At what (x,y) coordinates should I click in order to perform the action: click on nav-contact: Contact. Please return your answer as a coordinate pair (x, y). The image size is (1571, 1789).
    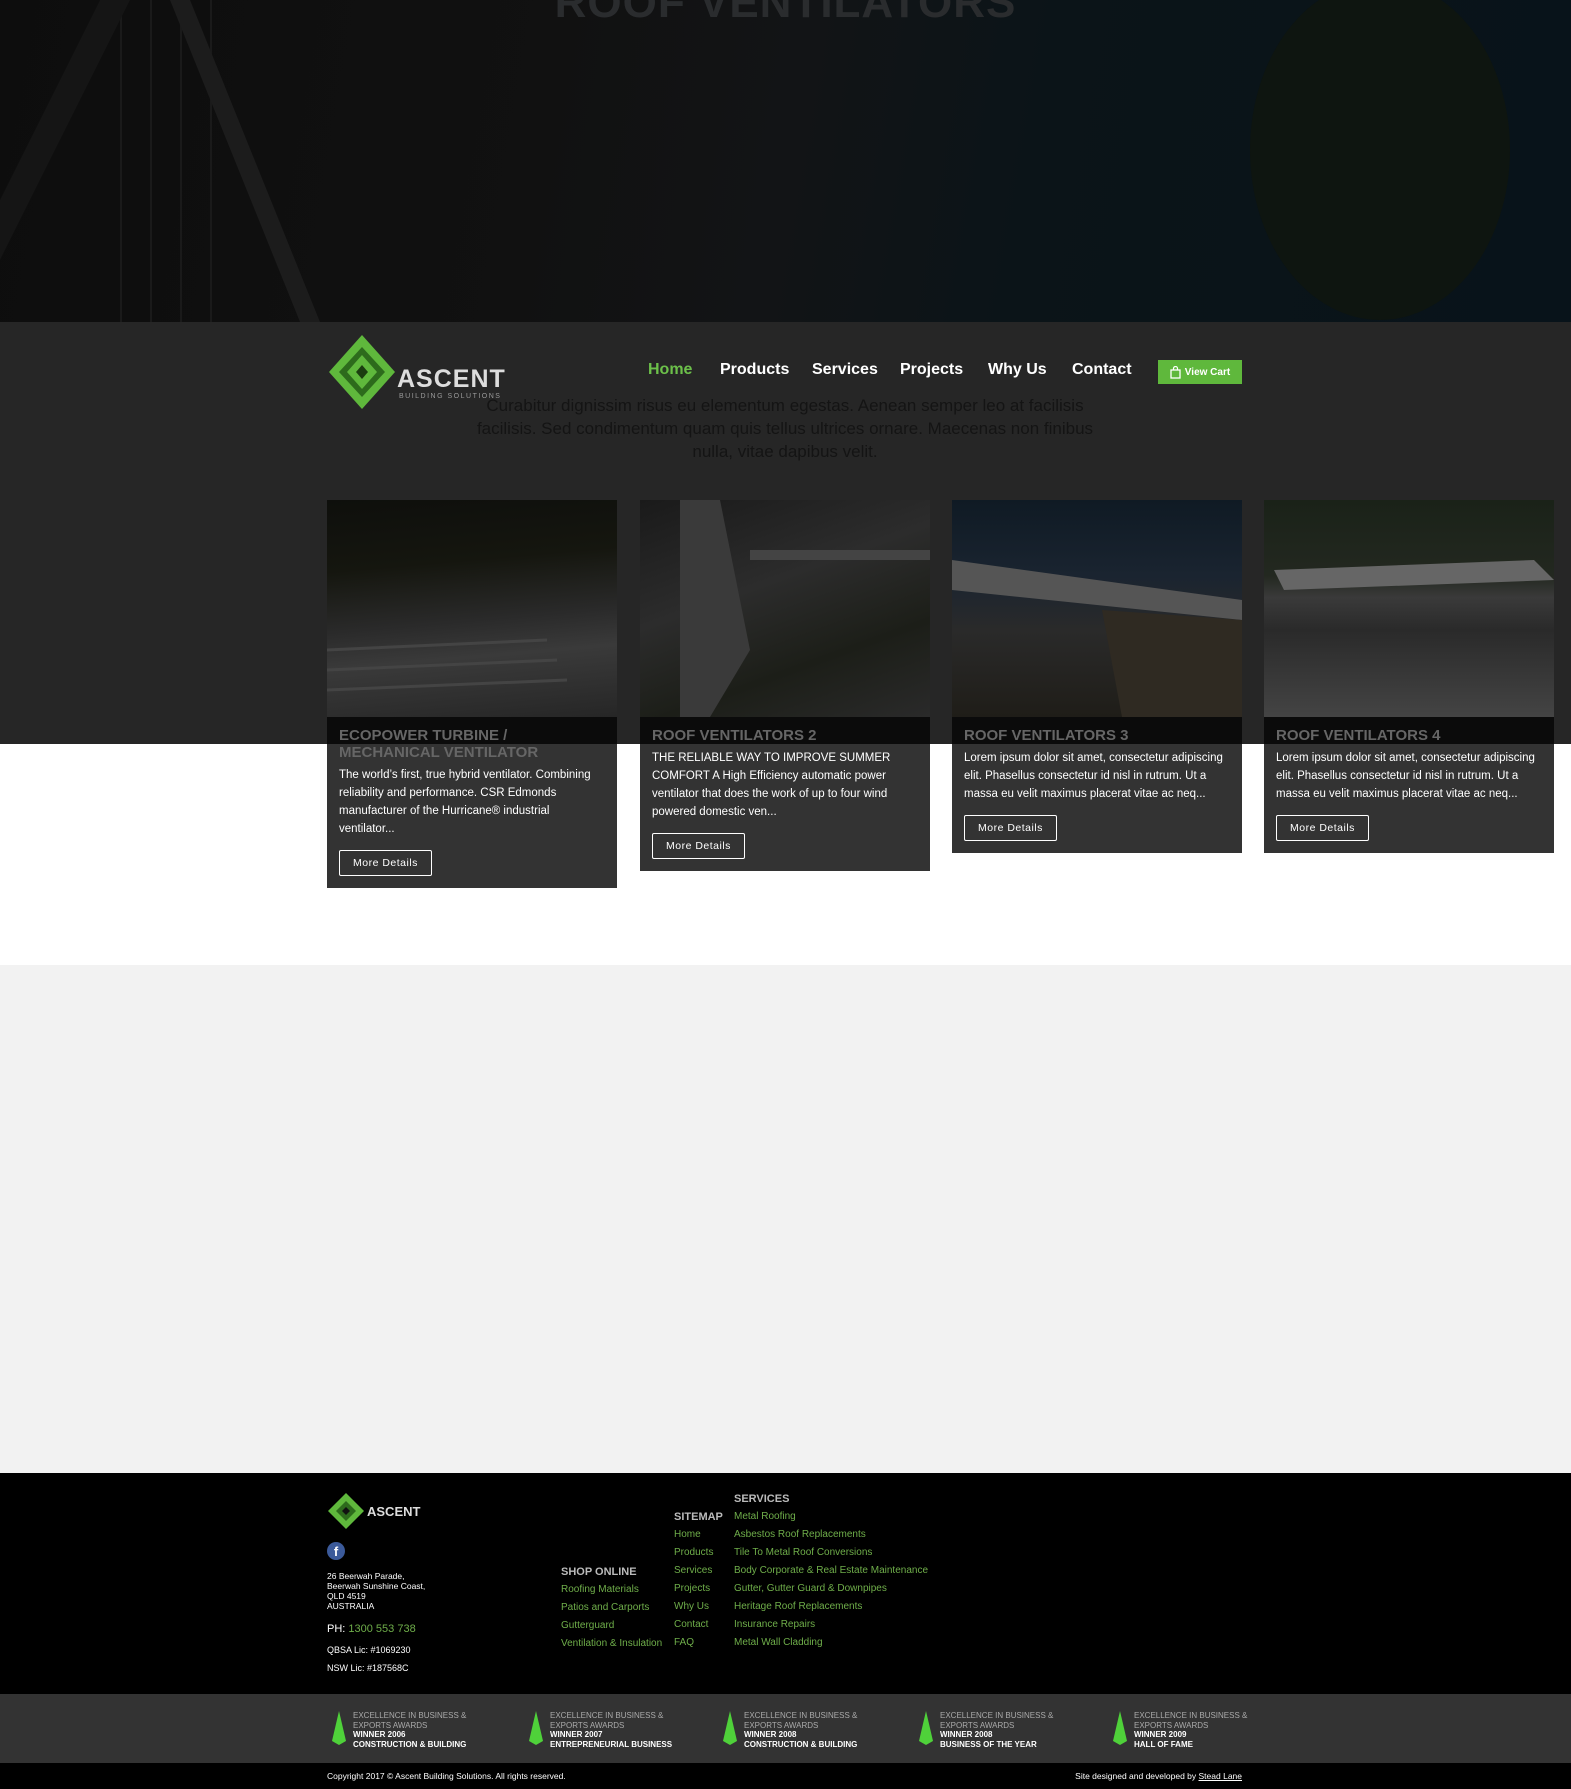
    Looking at the image, I should click on (1102, 370).